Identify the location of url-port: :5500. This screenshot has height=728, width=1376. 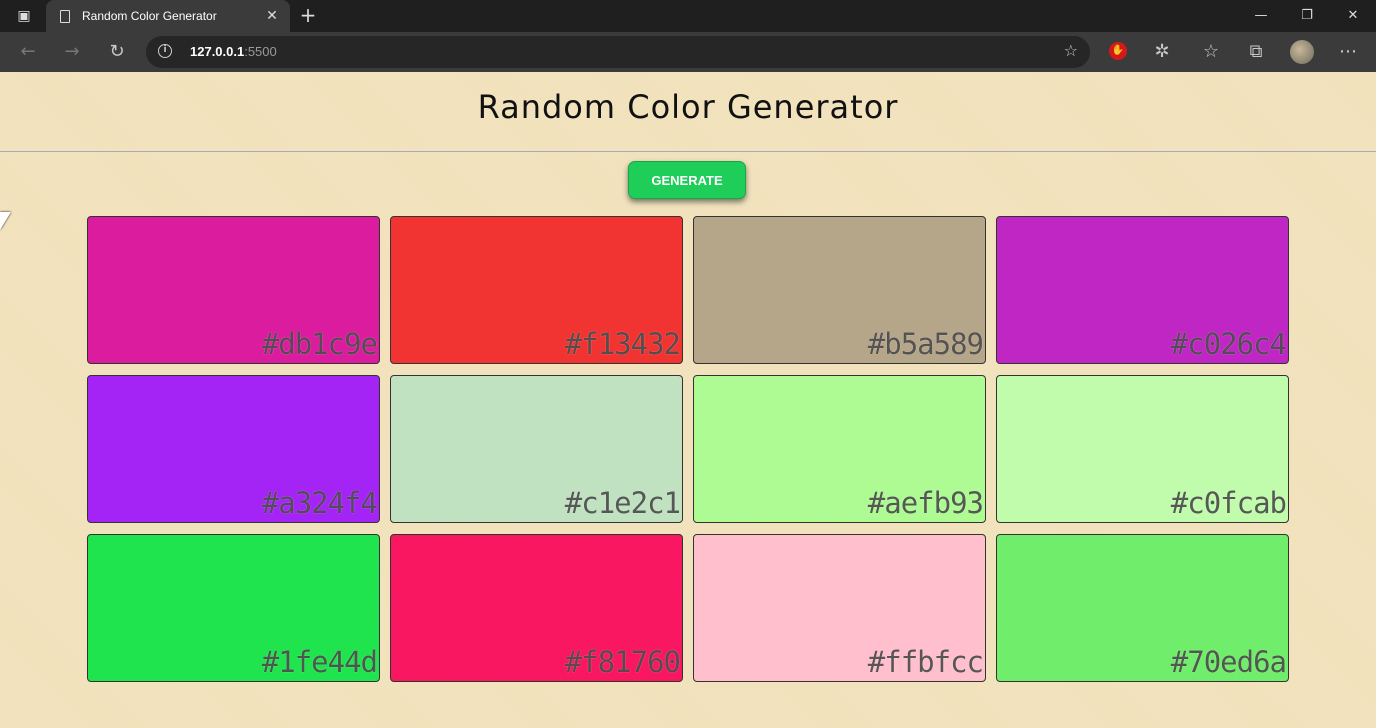
(260, 51).